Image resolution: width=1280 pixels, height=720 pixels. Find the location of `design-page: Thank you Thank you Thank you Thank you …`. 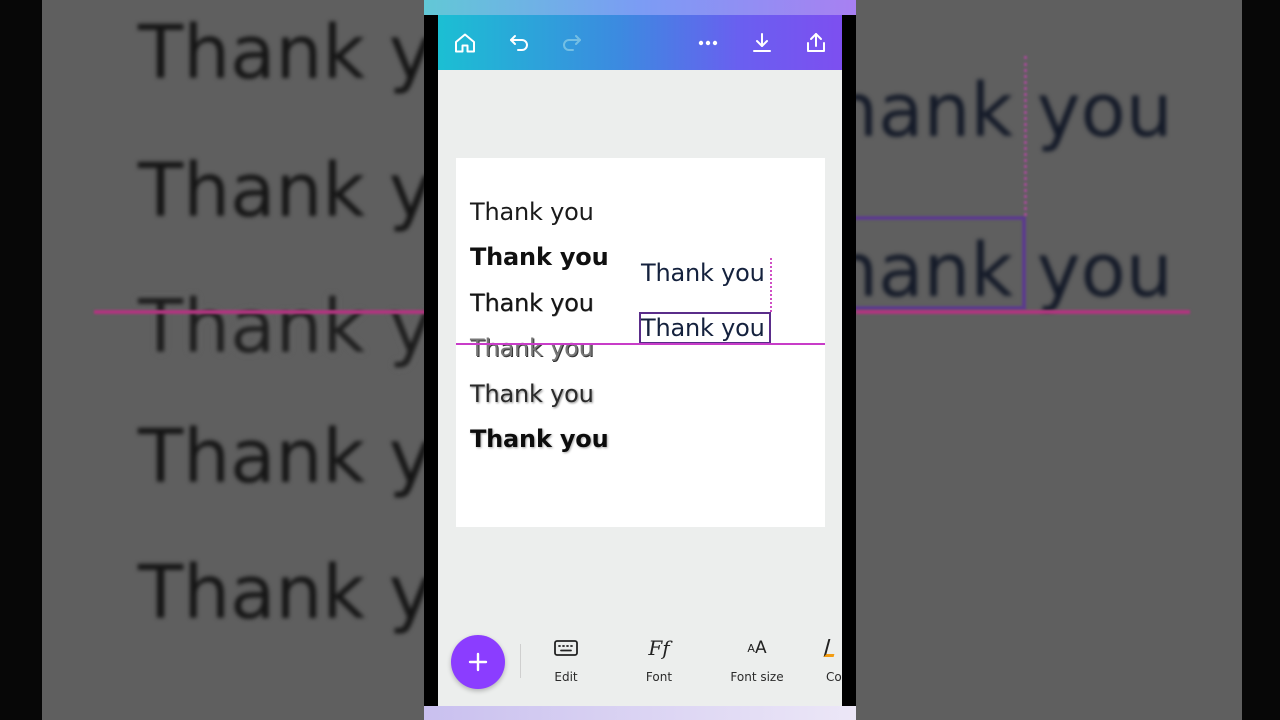

design-page: Thank you Thank you Thank you Thank you … is located at coordinates (640, 342).